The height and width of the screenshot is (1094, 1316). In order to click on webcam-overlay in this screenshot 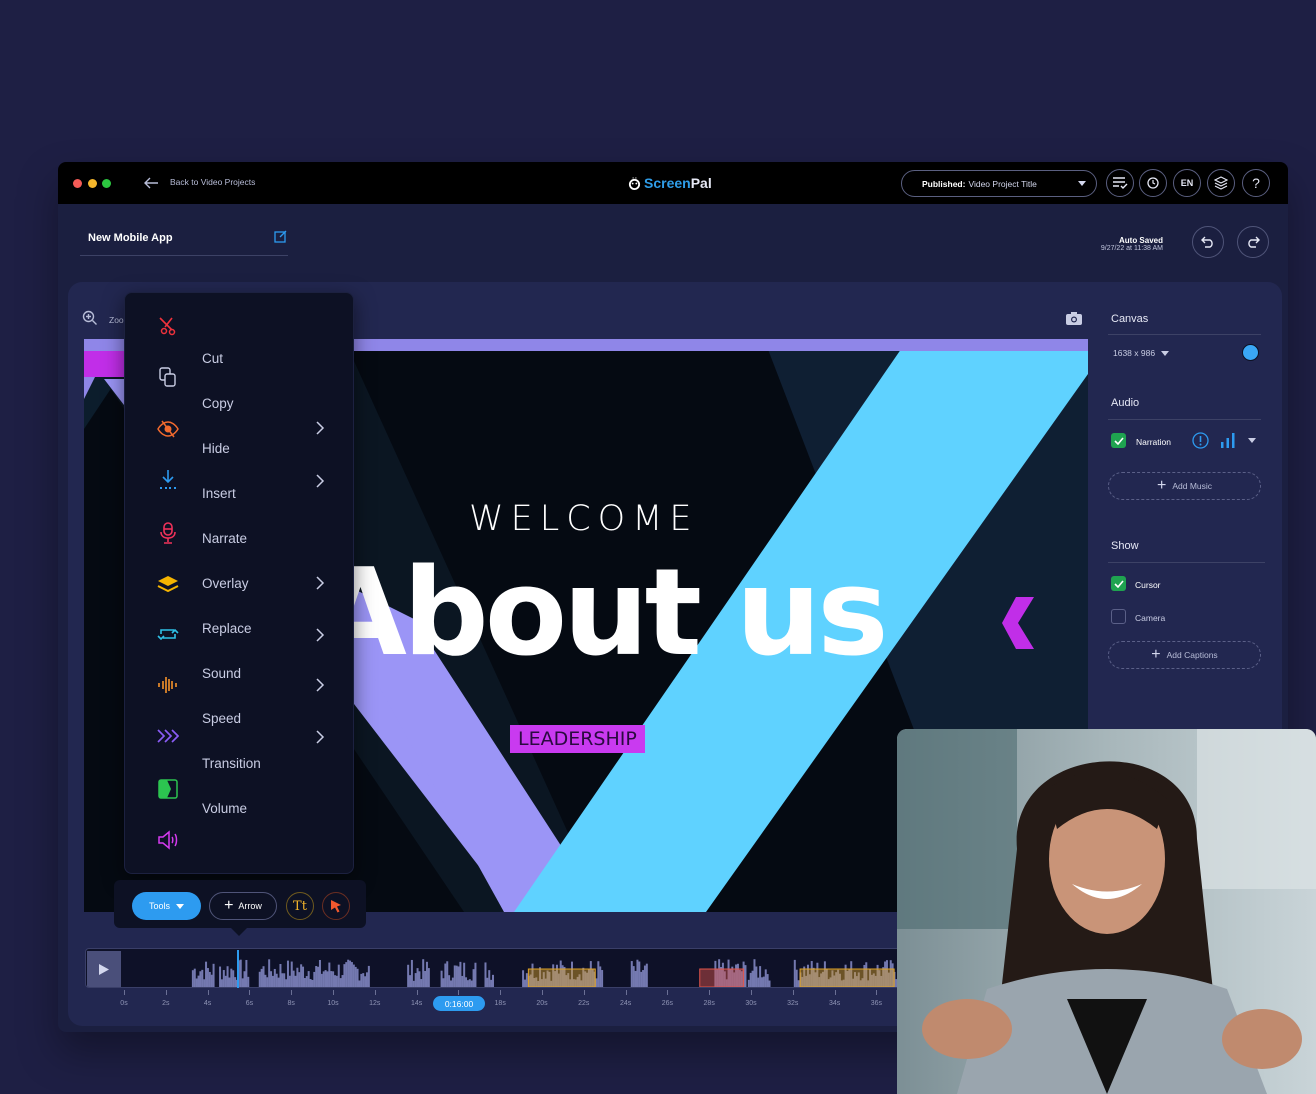, I will do `click(1106, 911)`.